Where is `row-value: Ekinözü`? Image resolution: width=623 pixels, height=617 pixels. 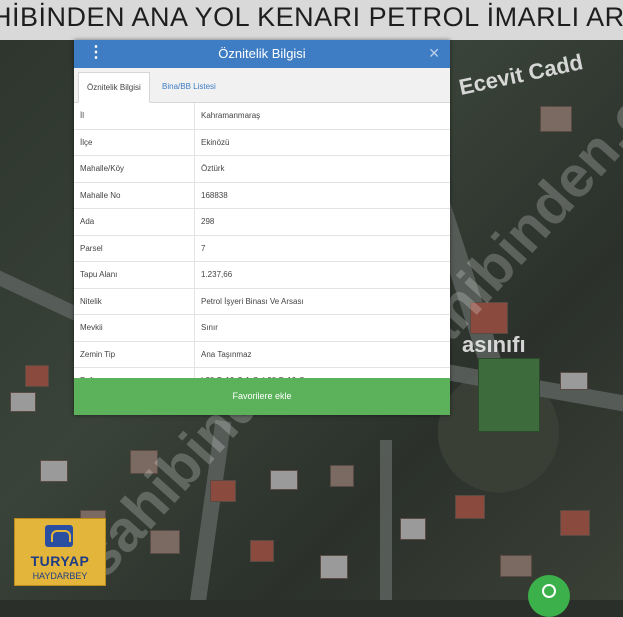 row-value: Ekinözü is located at coordinates (322, 142).